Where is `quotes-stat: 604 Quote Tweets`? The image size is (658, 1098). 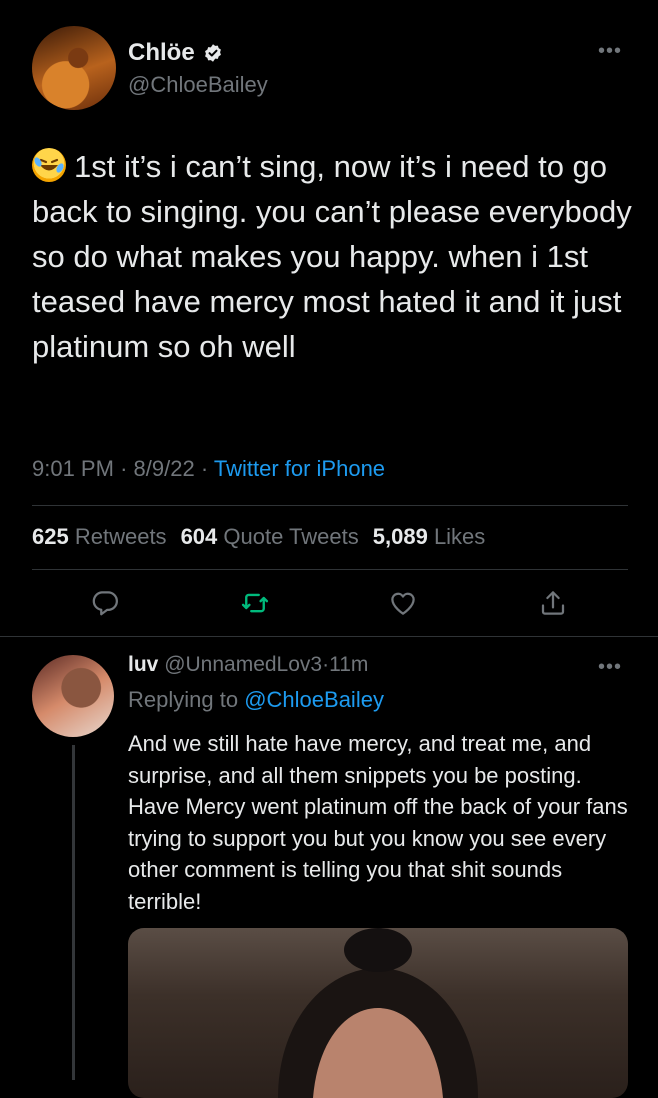 quotes-stat: 604 Quote Tweets is located at coordinates (270, 537).